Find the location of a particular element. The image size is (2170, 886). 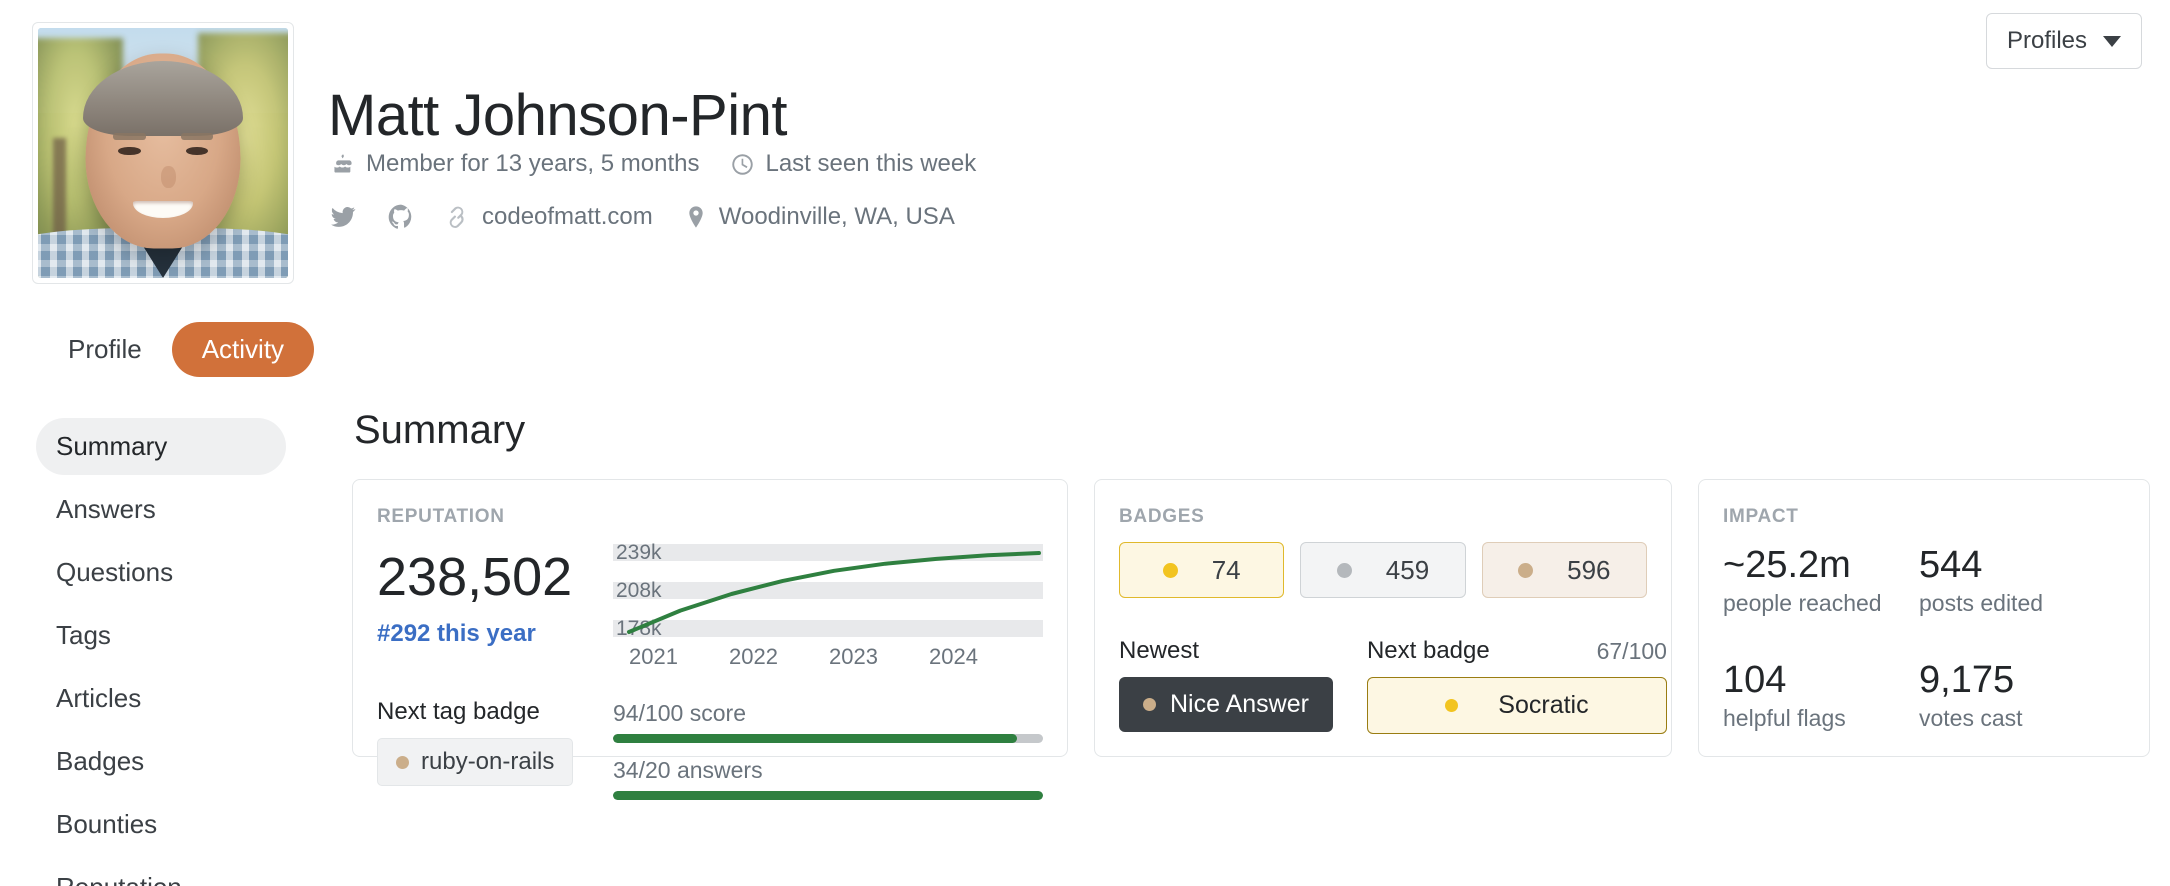

votes-cast-value: 9,175 is located at coordinates (1967, 679).